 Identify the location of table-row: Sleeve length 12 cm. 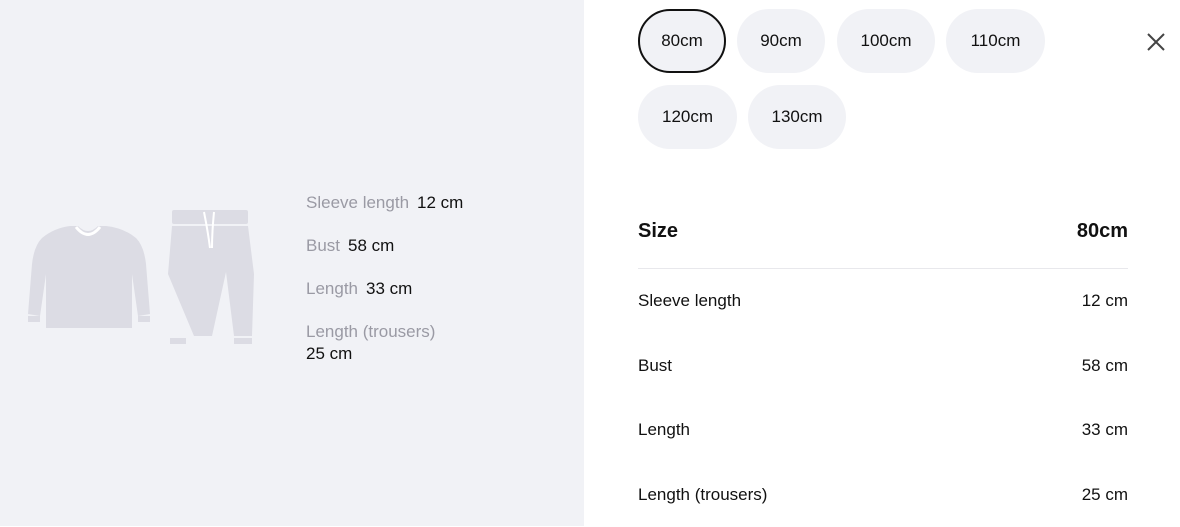
(883, 301).